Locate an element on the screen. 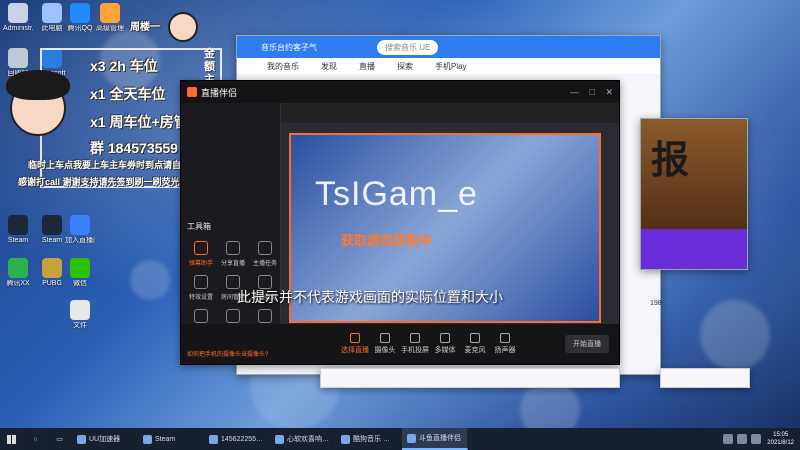 The height and width of the screenshot is (450, 800). network-icon is located at coordinates (742, 439).